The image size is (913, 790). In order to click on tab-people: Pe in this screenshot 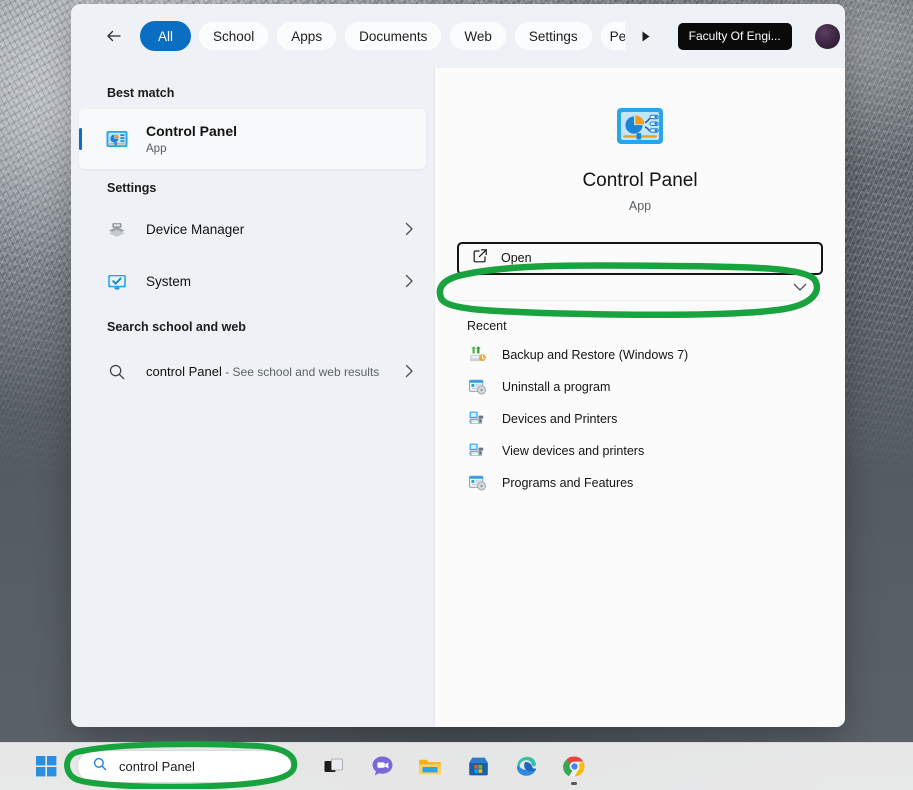, I will do `click(612, 36)`.